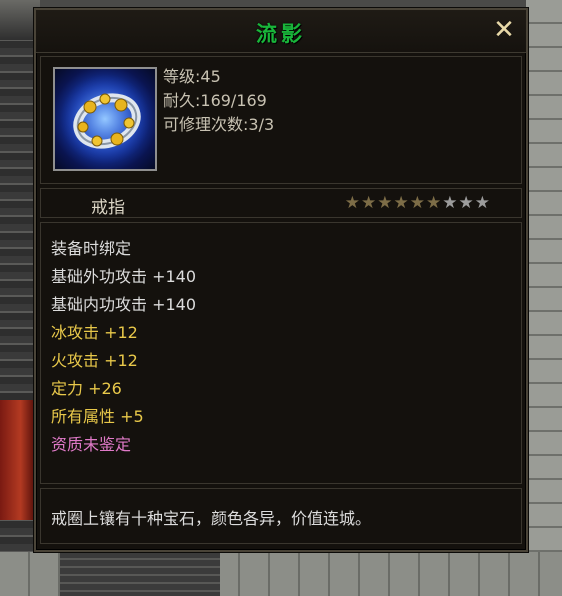 This screenshot has height=596, width=562. What do you see at coordinates (140, 574) in the screenshot?
I see `background-roof-bottom` at bounding box center [140, 574].